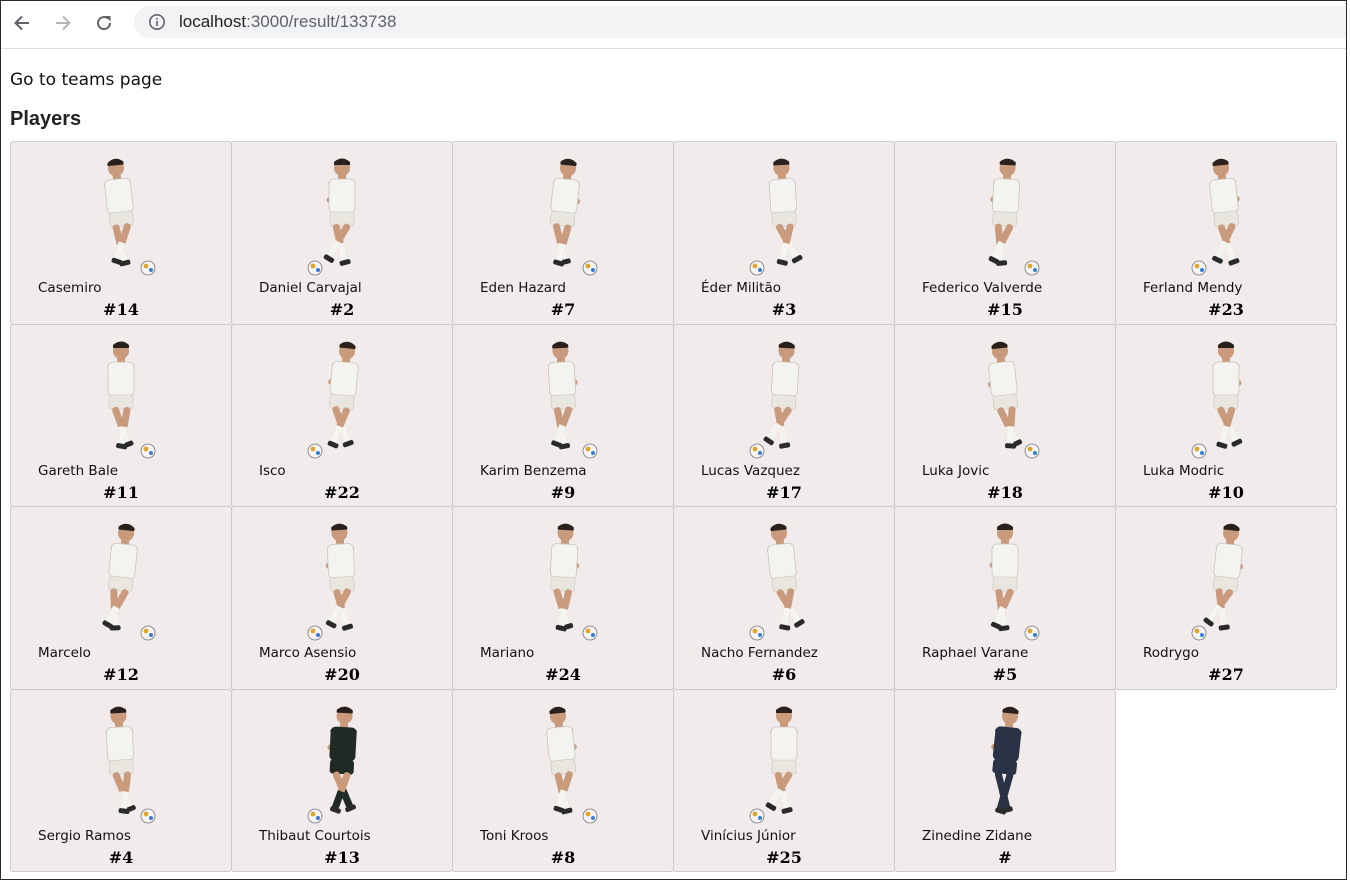 This screenshot has height=882, width=1350. I want to click on reload-button, so click(104, 23).